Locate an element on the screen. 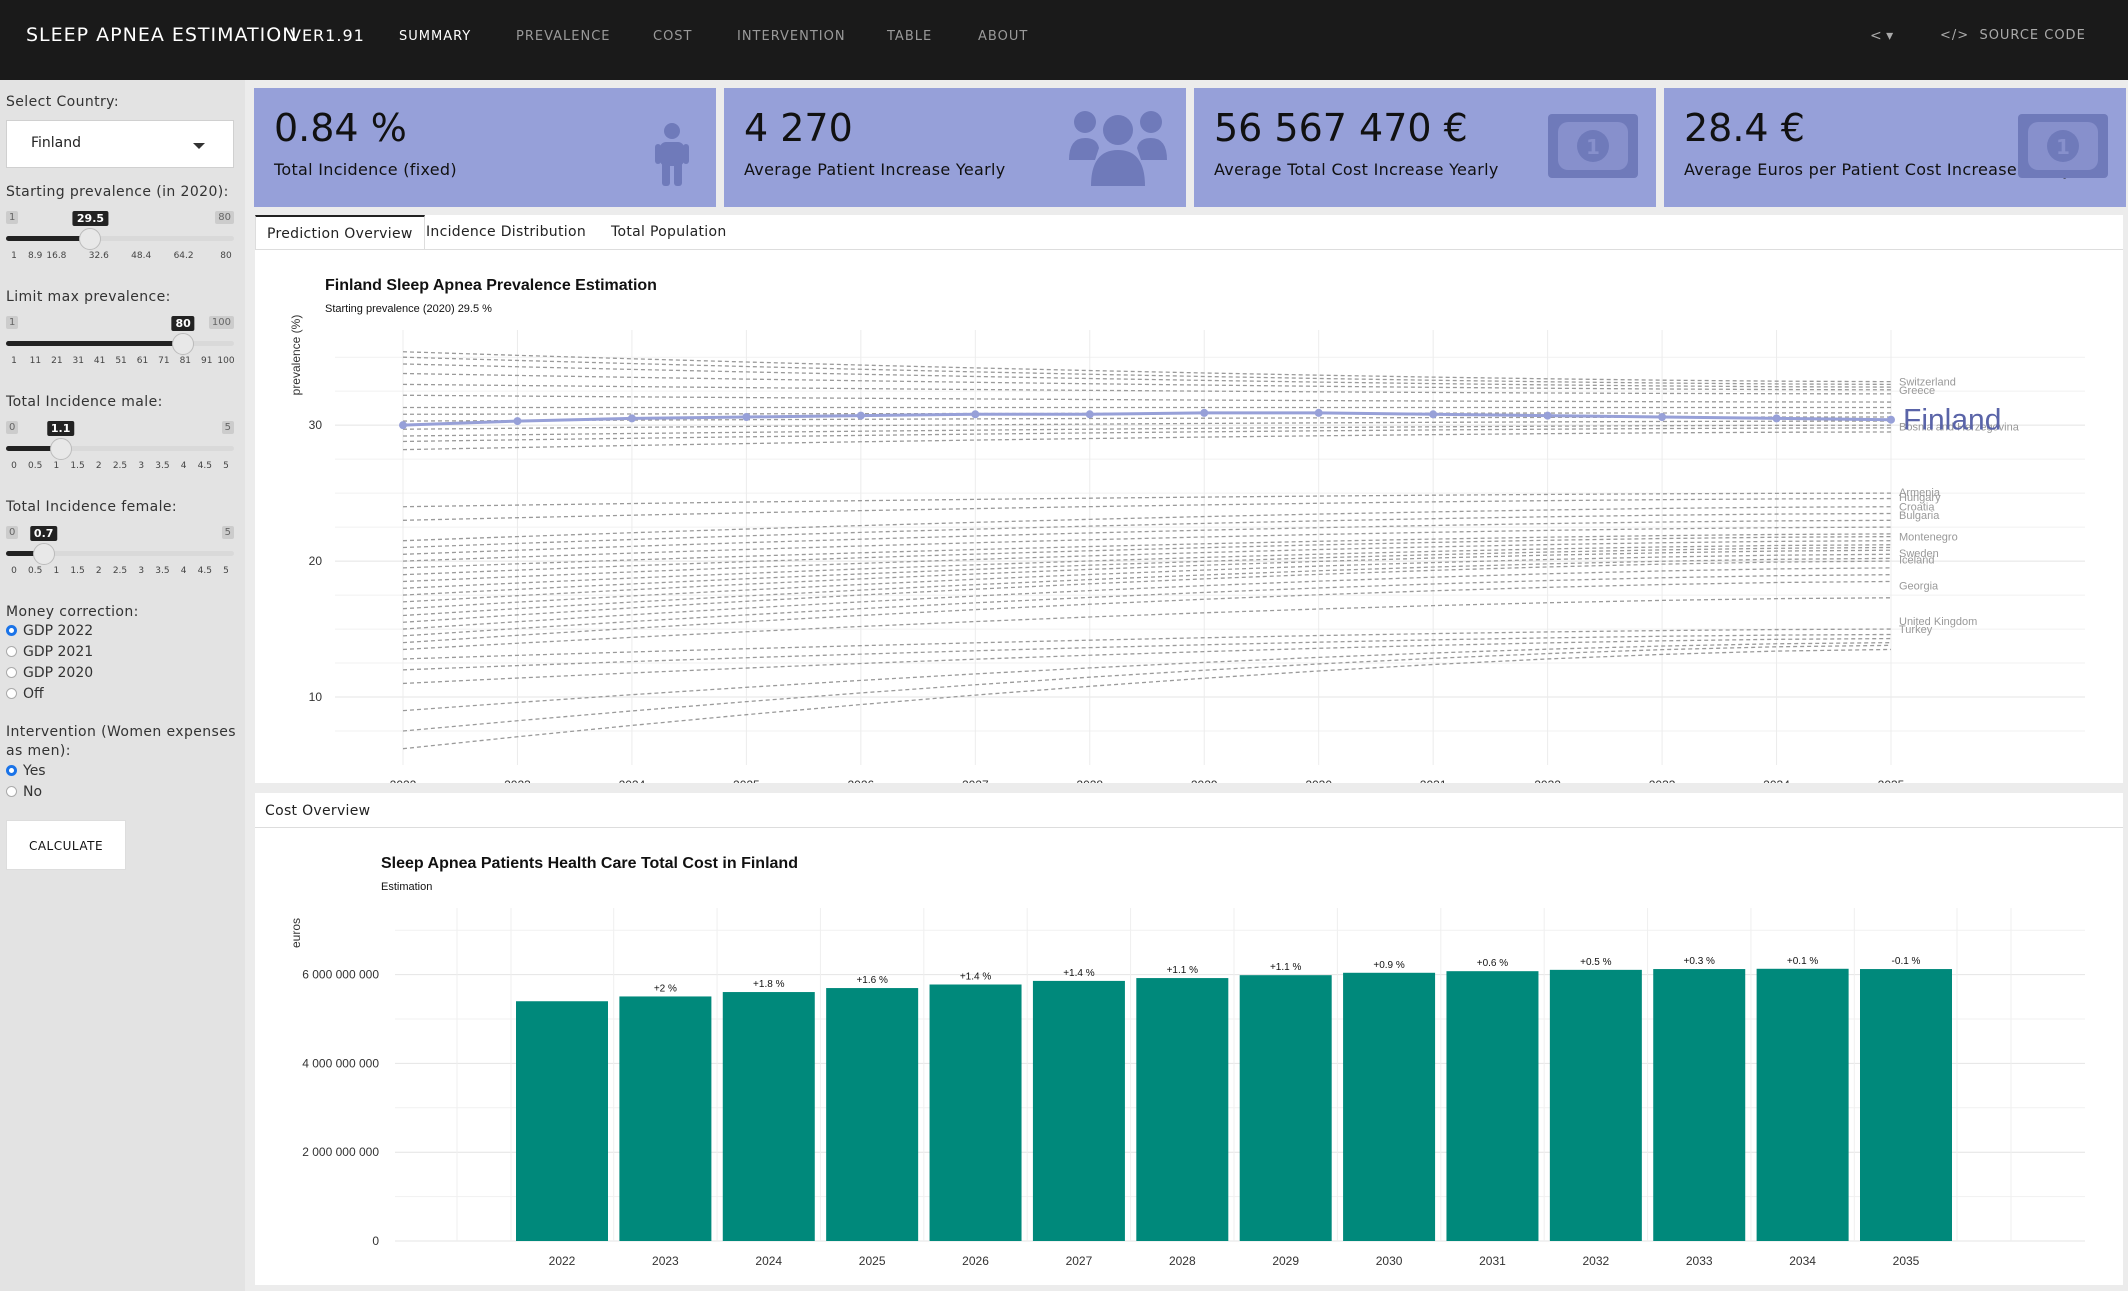  money-correction-label: Money correction: is located at coordinates (72, 612).